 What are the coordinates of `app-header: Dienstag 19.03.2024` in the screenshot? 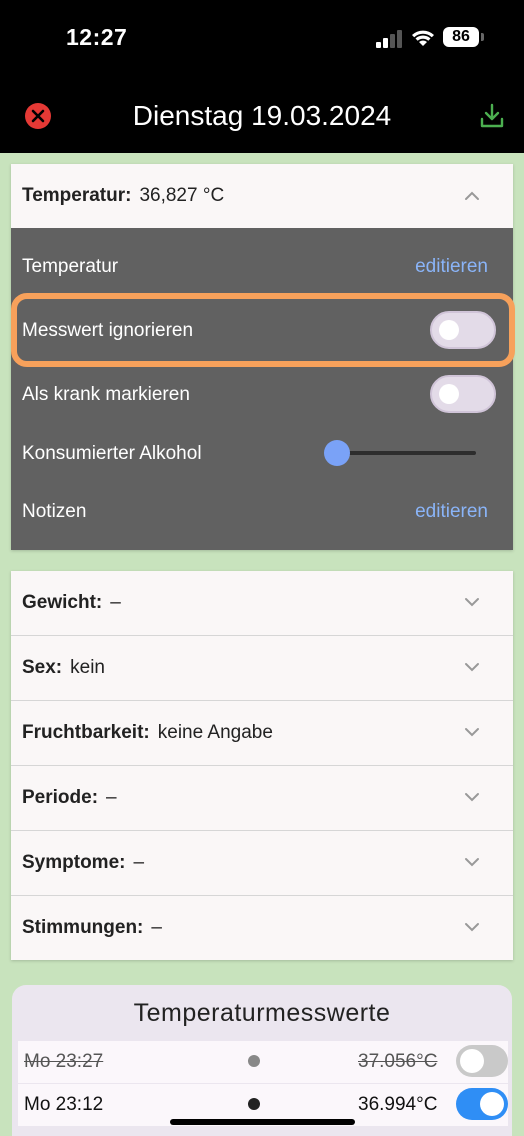 It's located at (262, 116).